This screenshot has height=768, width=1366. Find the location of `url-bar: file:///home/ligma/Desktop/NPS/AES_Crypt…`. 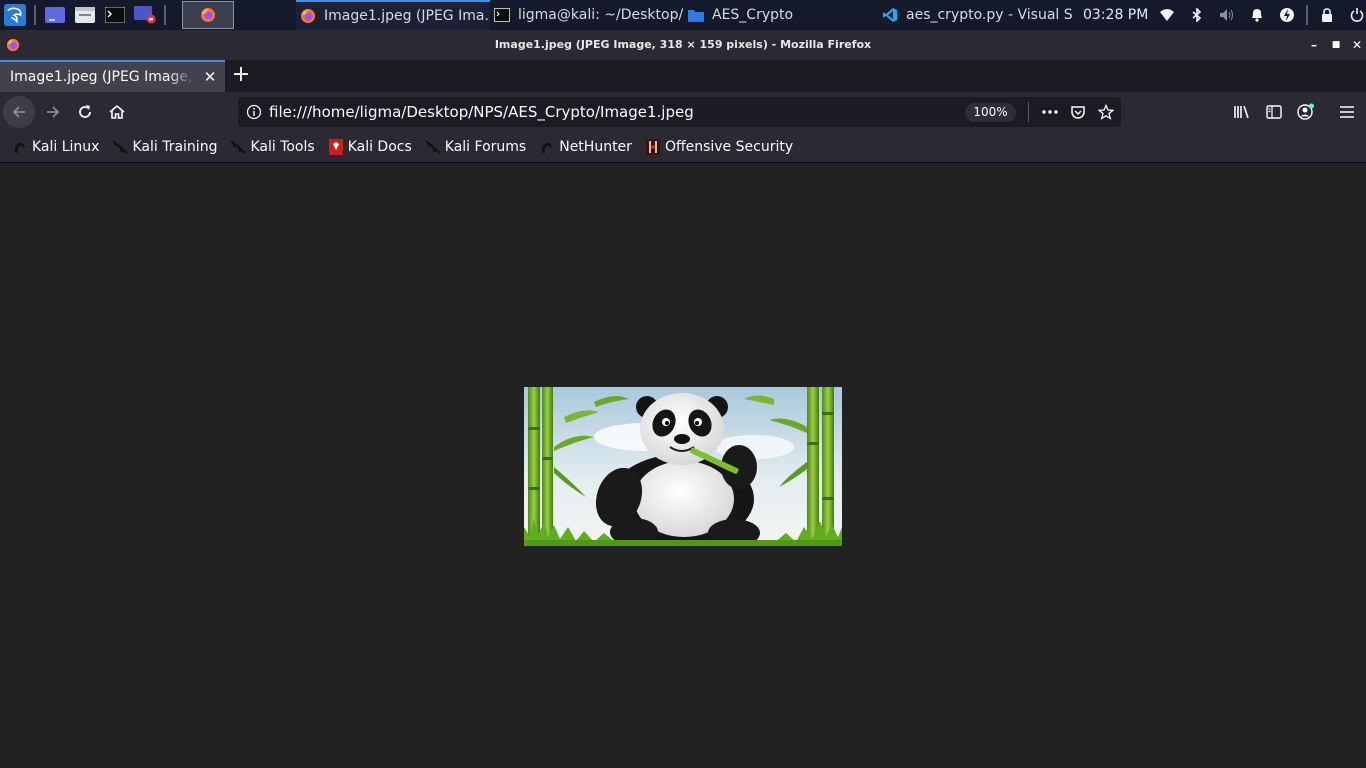

url-bar: file:///home/ligma/Desktop/NPS/AES_Crypt… is located at coordinates (679, 112).